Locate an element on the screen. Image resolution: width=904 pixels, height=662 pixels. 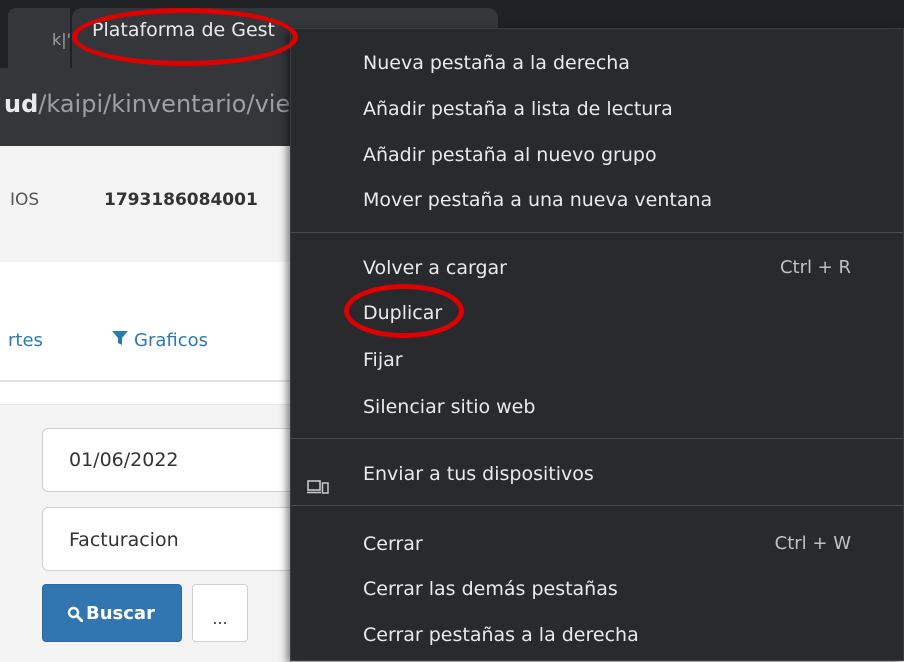
menu-item-label: Añadir pestaña al nuevo grupo is located at coordinates (510, 155).